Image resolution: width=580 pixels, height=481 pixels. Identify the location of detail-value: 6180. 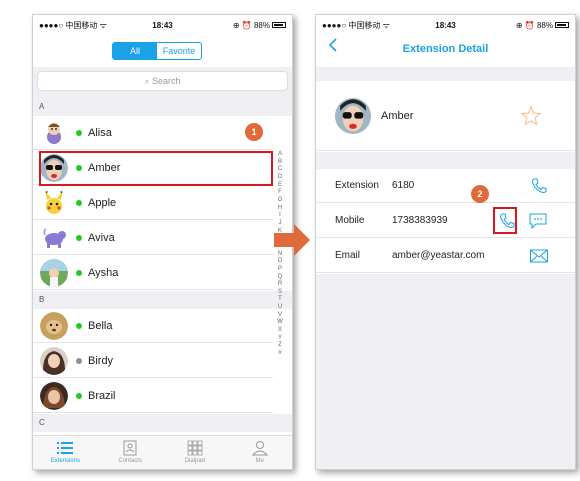
(403, 185).